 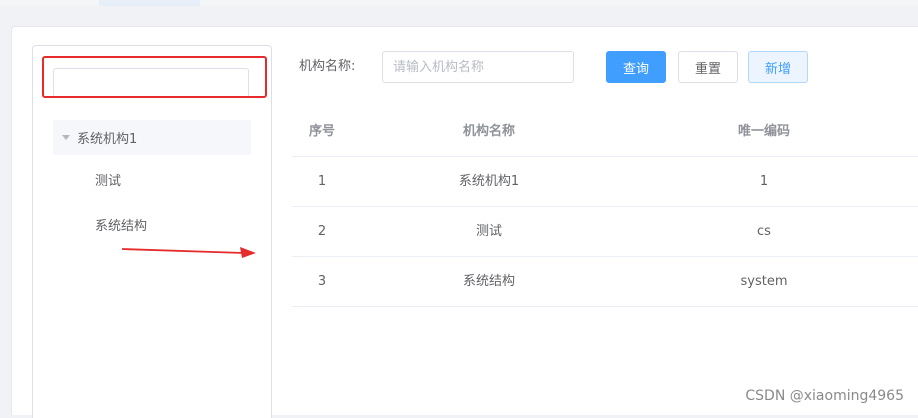 I want to click on active-tab-indicator, so click(x=149, y=3).